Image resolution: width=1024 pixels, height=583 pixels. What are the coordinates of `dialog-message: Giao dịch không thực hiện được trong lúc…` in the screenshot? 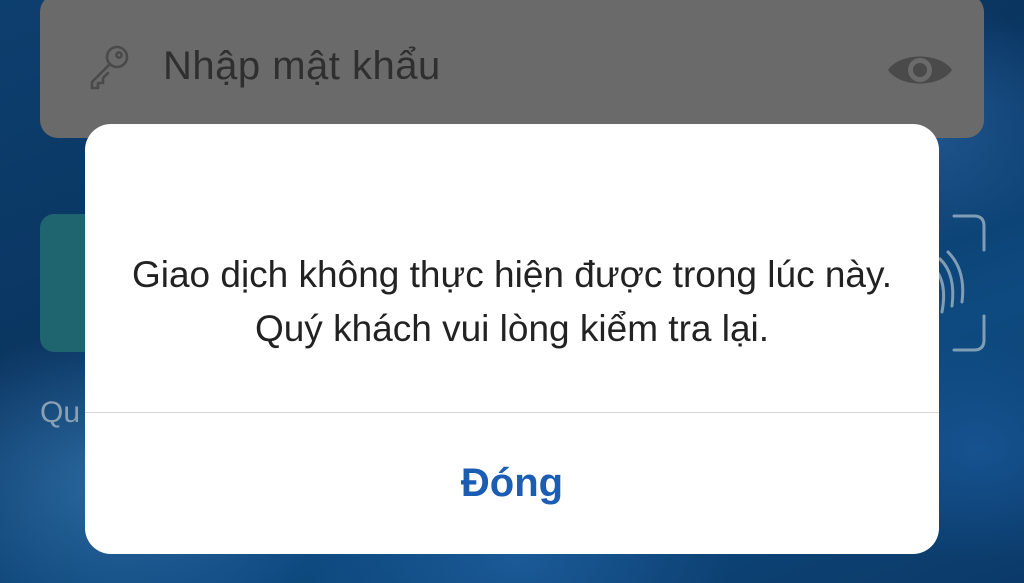 It's located at (512, 301).